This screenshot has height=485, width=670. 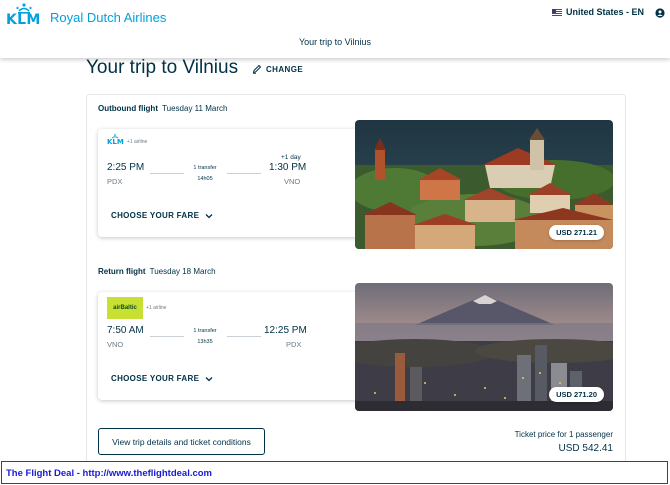 I want to click on return-label: Return flight, so click(x=122, y=271).